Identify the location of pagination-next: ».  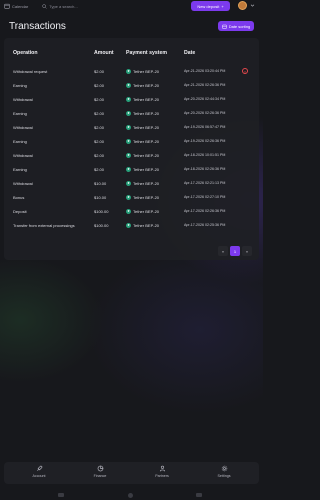
(247, 251).